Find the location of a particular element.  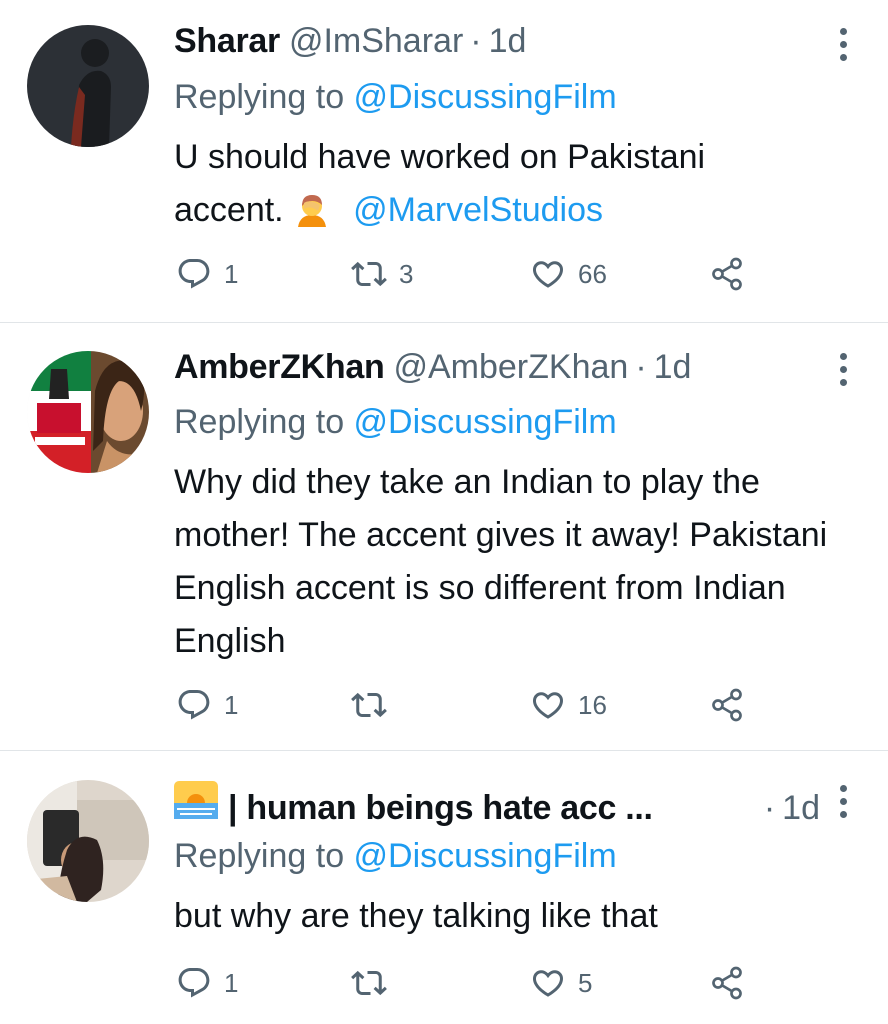

tweet-header: | human beings hate acc ... · 1d is located at coordinates (497, 804).